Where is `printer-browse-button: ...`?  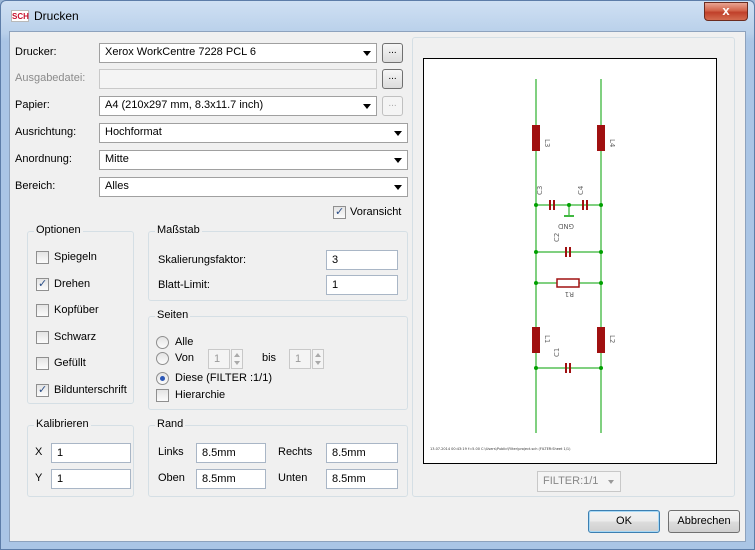
printer-browse-button: ... is located at coordinates (392, 53).